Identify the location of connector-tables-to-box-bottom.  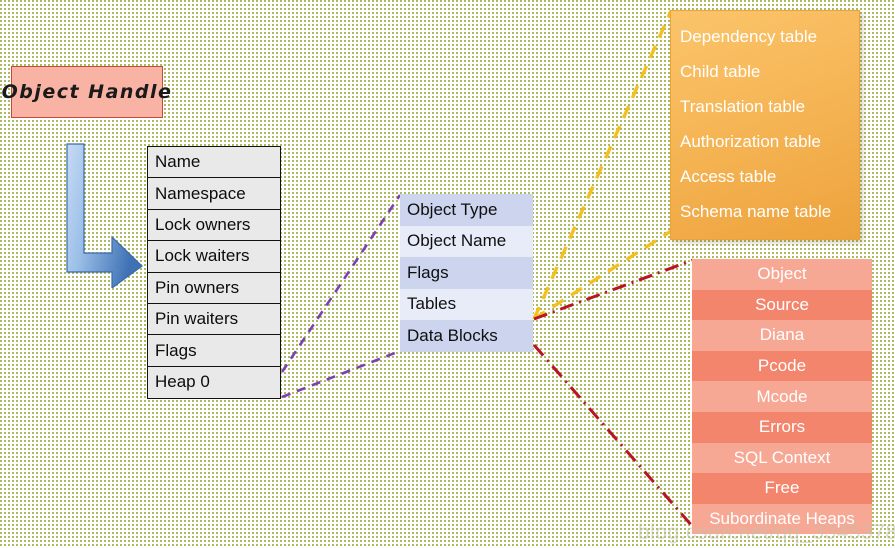
(602, 275).